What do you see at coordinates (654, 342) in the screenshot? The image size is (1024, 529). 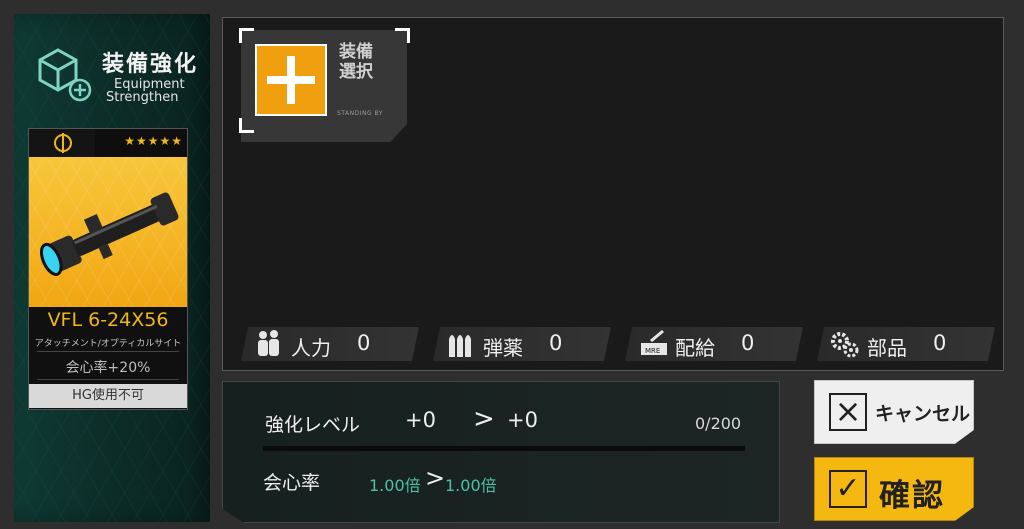 I see `ration-icon: MRE` at bounding box center [654, 342].